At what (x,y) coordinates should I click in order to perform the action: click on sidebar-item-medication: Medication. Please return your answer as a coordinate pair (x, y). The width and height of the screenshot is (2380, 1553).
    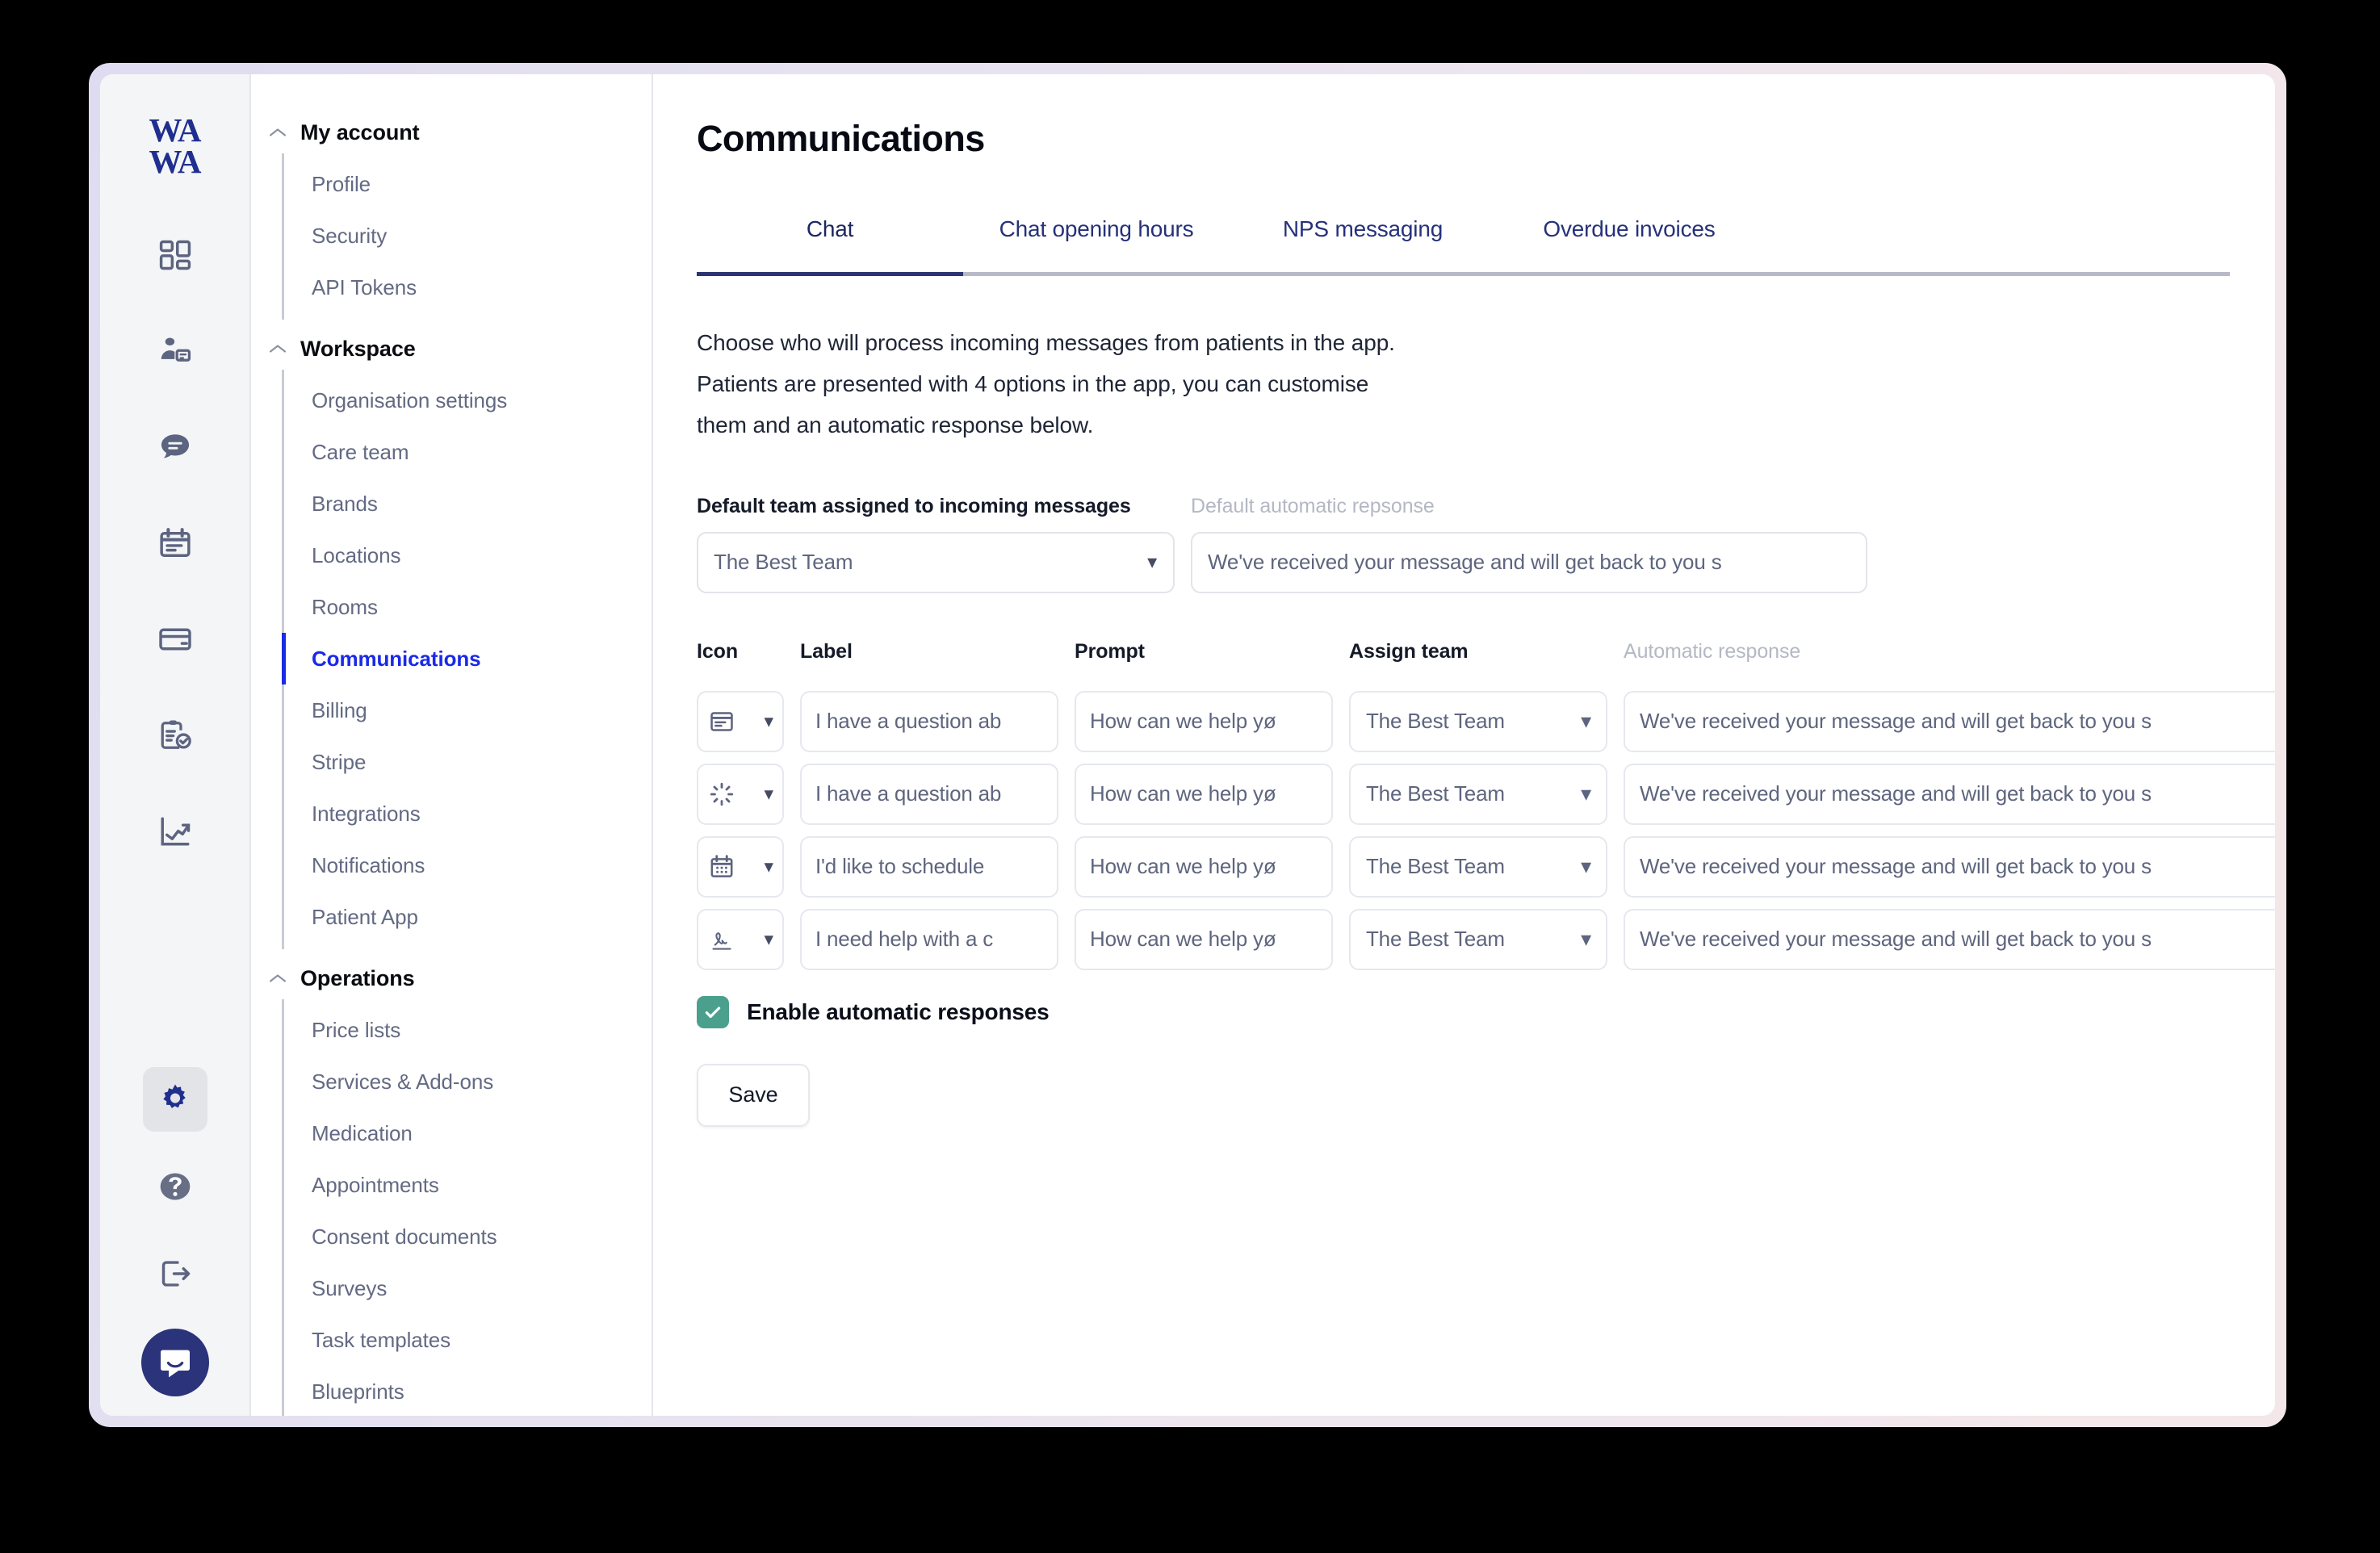
    Looking at the image, I should click on (468, 1133).